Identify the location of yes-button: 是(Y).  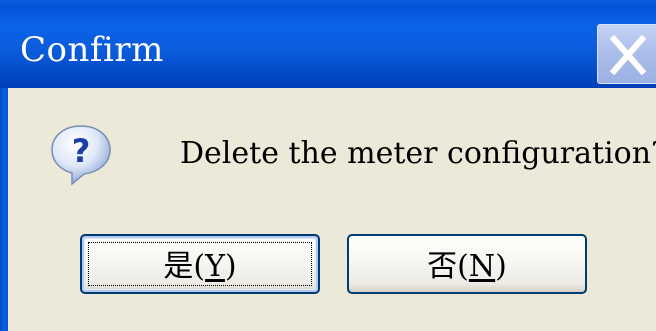
(200, 264).